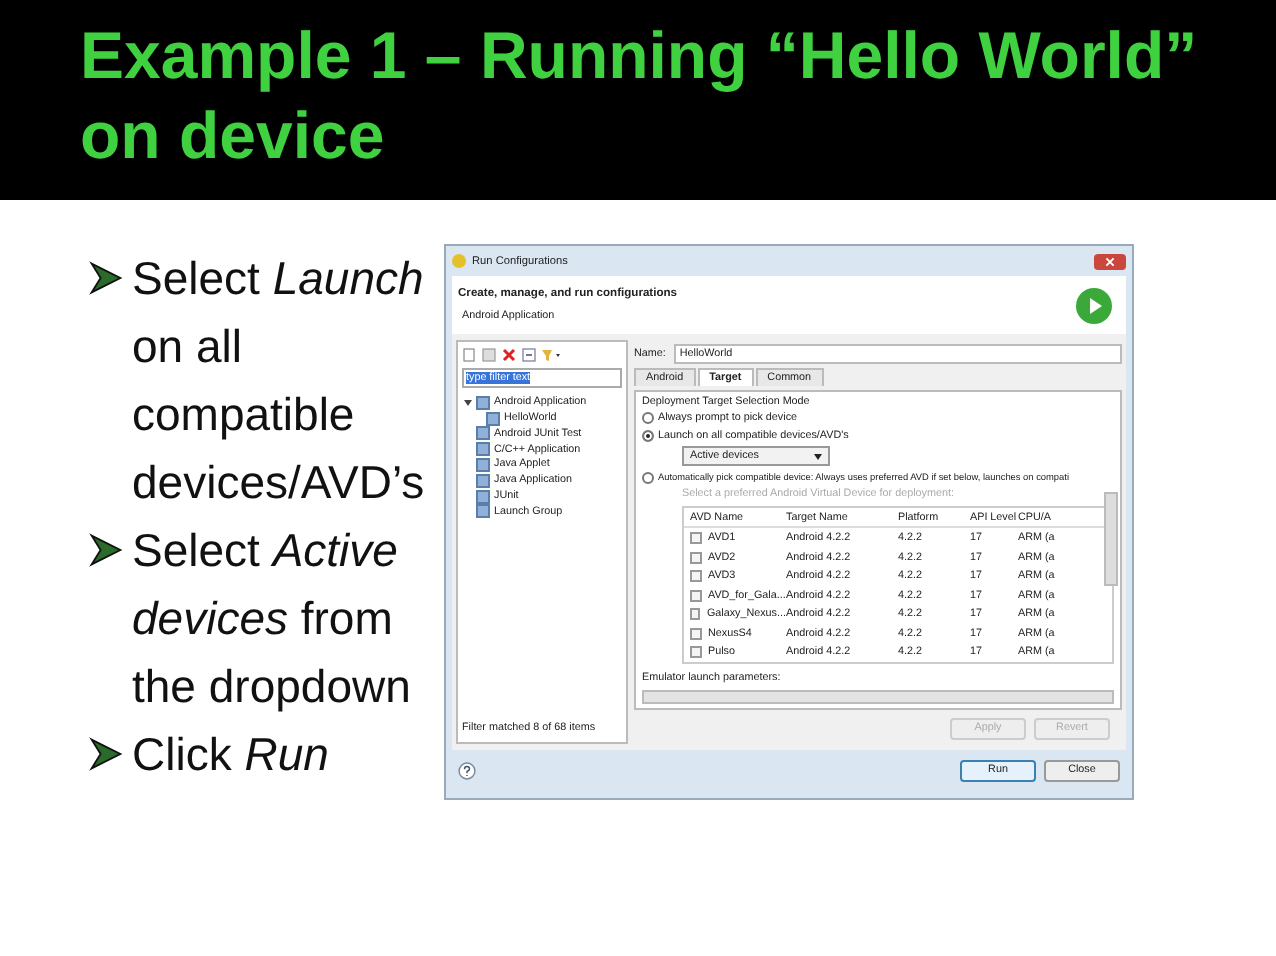  What do you see at coordinates (529, 354) in the screenshot?
I see `collapse-icon` at bounding box center [529, 354].